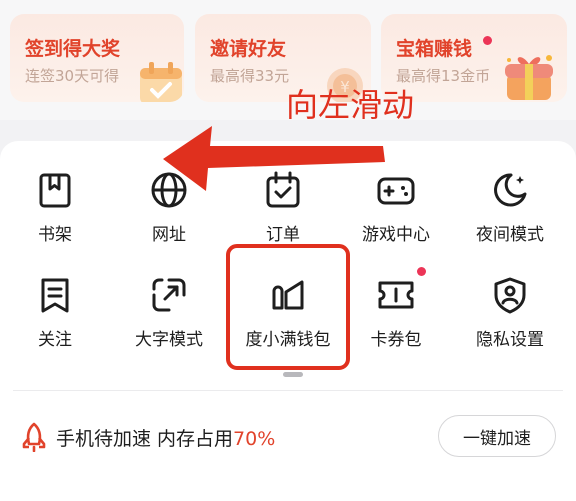 Image resolution: width=576 pixels, height=501 pixels. Describe the element at coordinates (350, 105) in the screenshot. I see `swipe-left-annotation: 向左滑动` at that location.